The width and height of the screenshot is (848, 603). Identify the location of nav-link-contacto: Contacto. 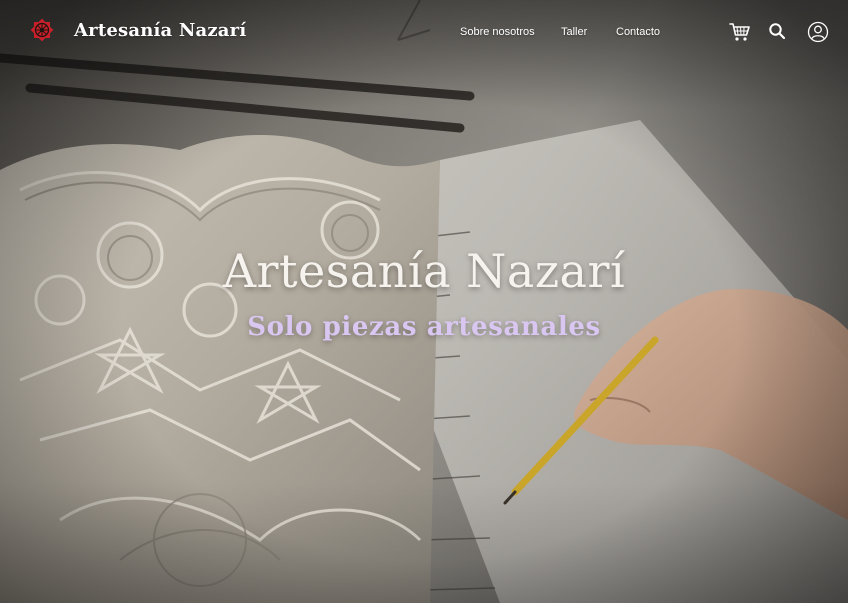
(638, 32).